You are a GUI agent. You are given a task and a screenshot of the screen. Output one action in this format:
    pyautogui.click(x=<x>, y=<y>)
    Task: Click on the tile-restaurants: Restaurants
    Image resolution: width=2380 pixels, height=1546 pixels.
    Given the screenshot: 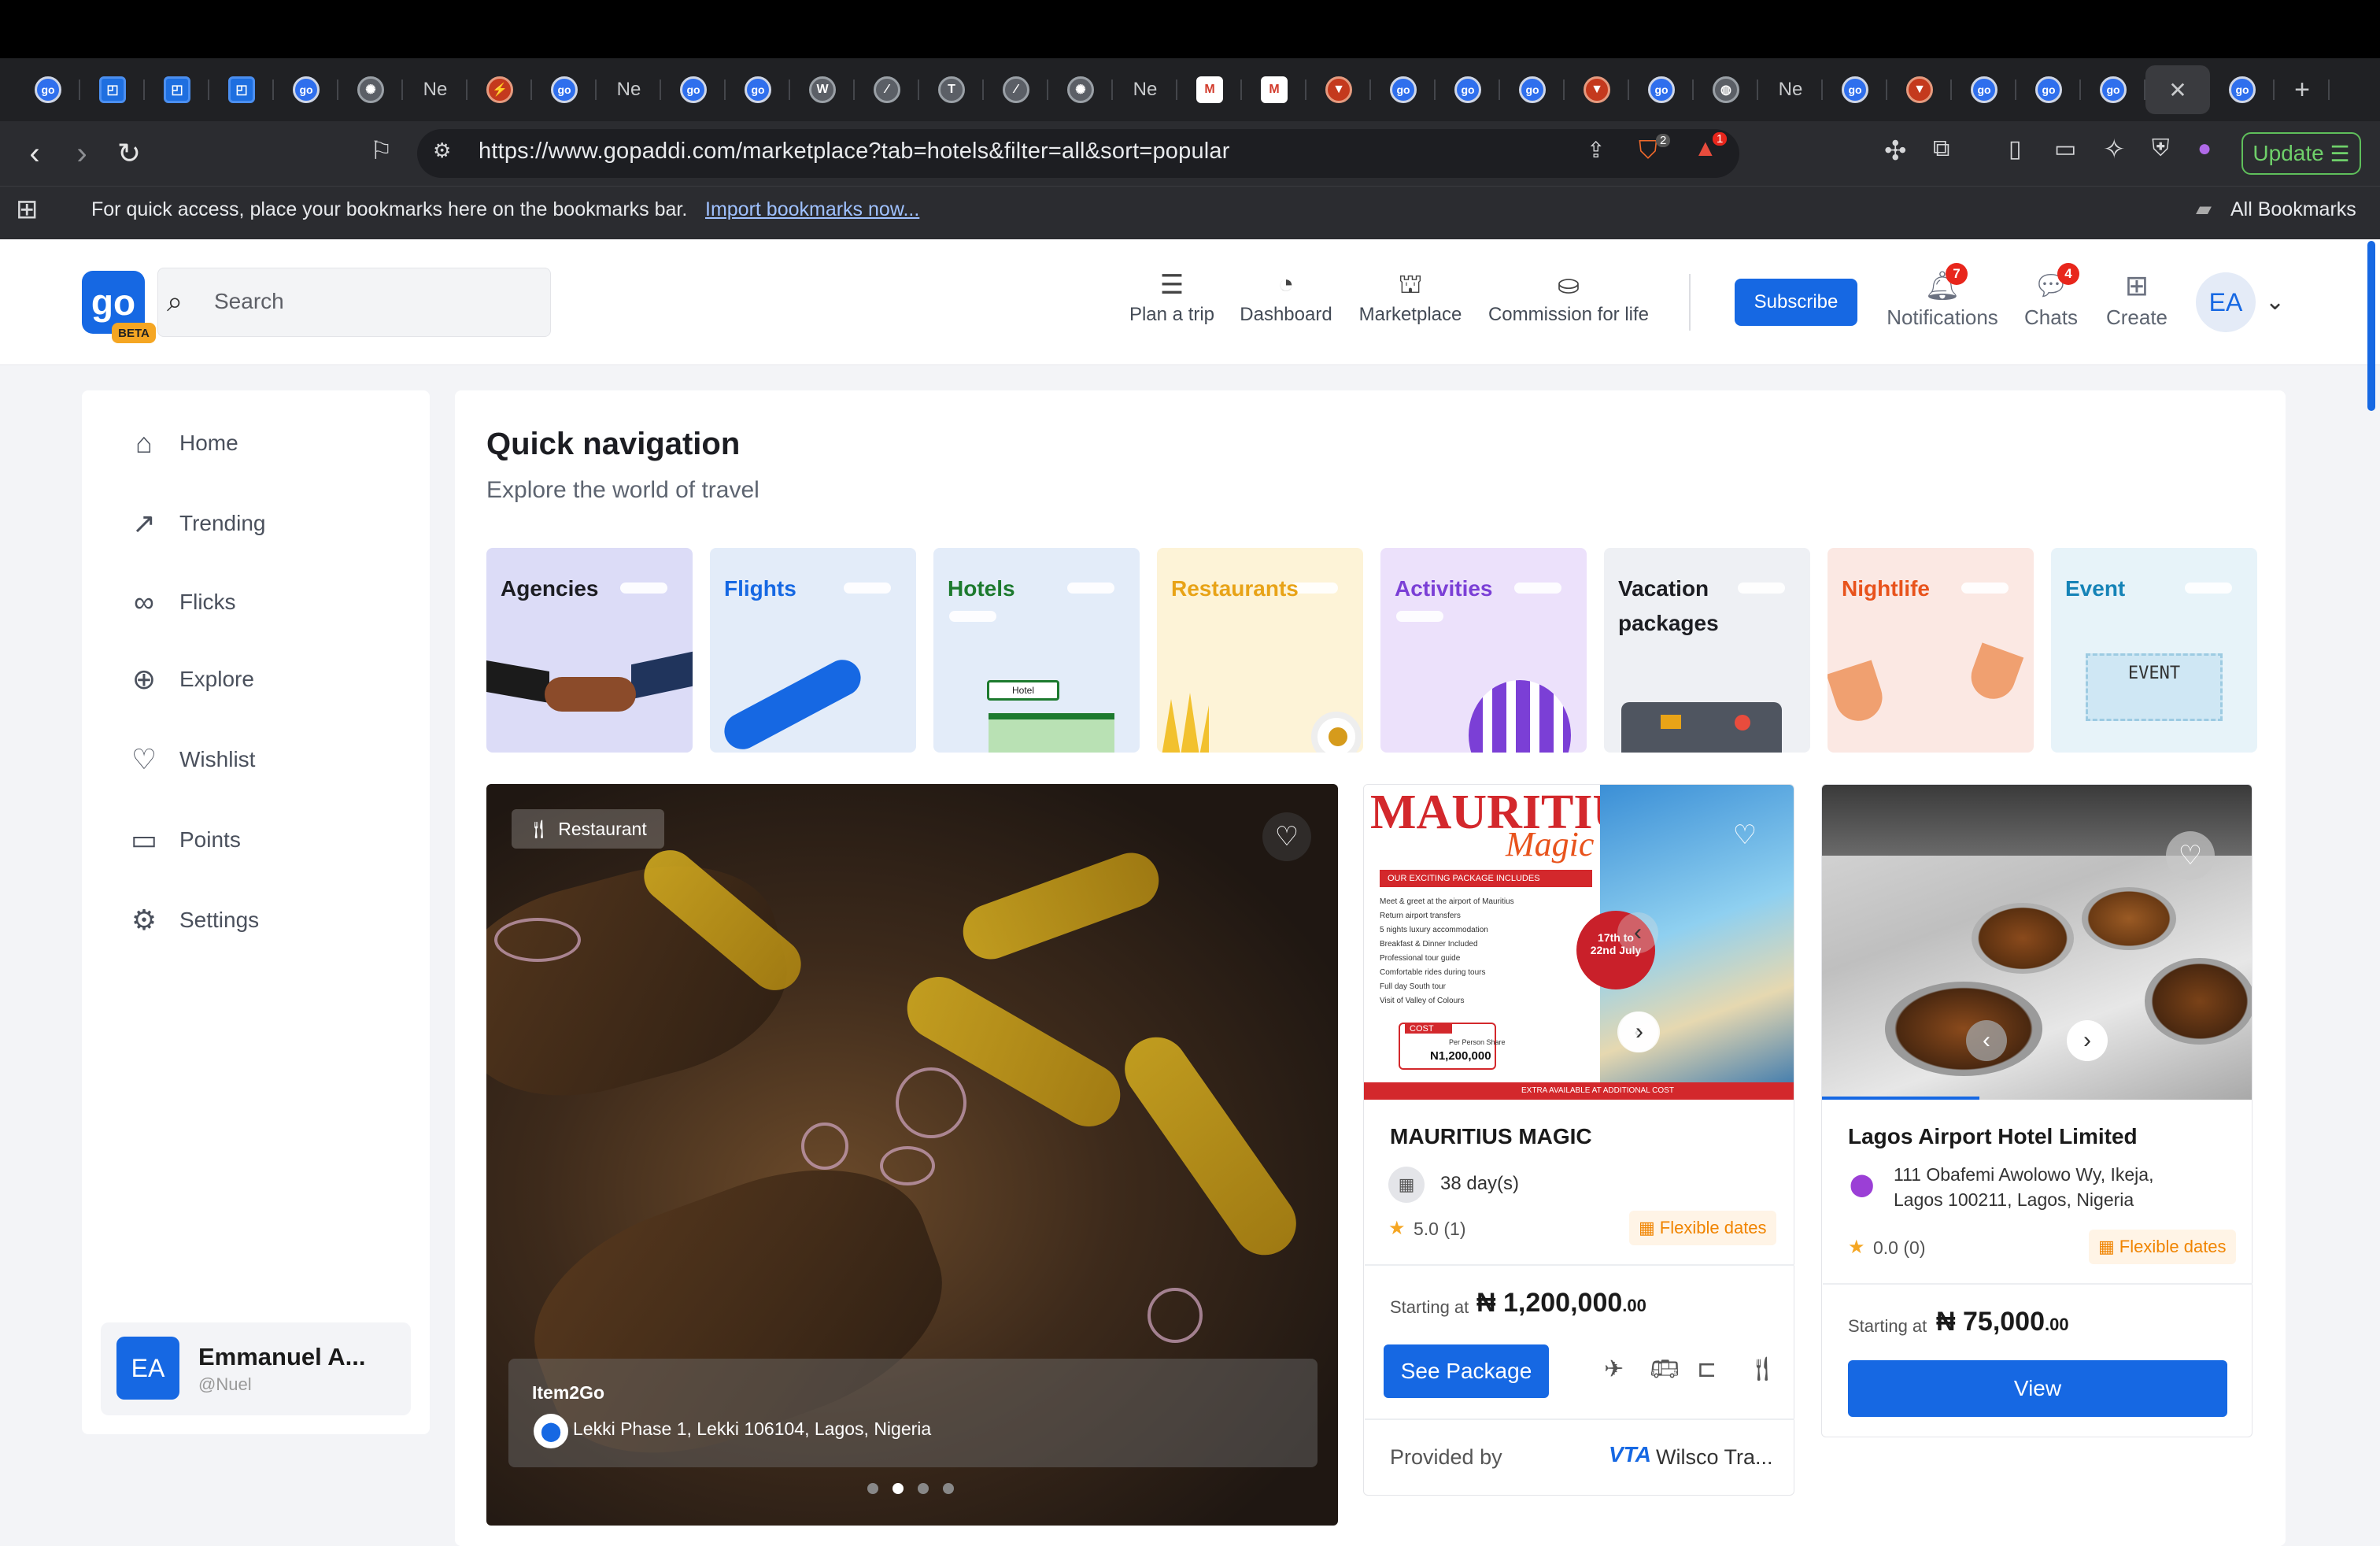 What is the action you would take?
    pyautogui.click(x=1260, y=650)
    